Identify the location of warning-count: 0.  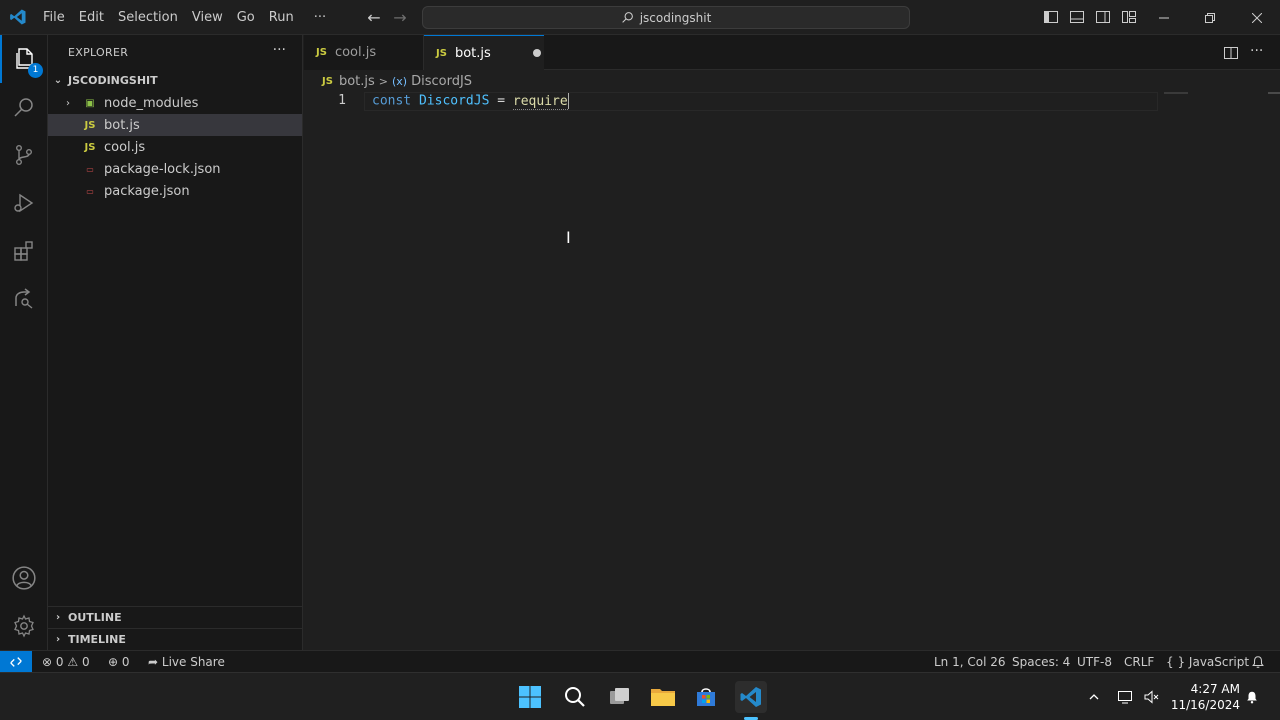
(85, 662).